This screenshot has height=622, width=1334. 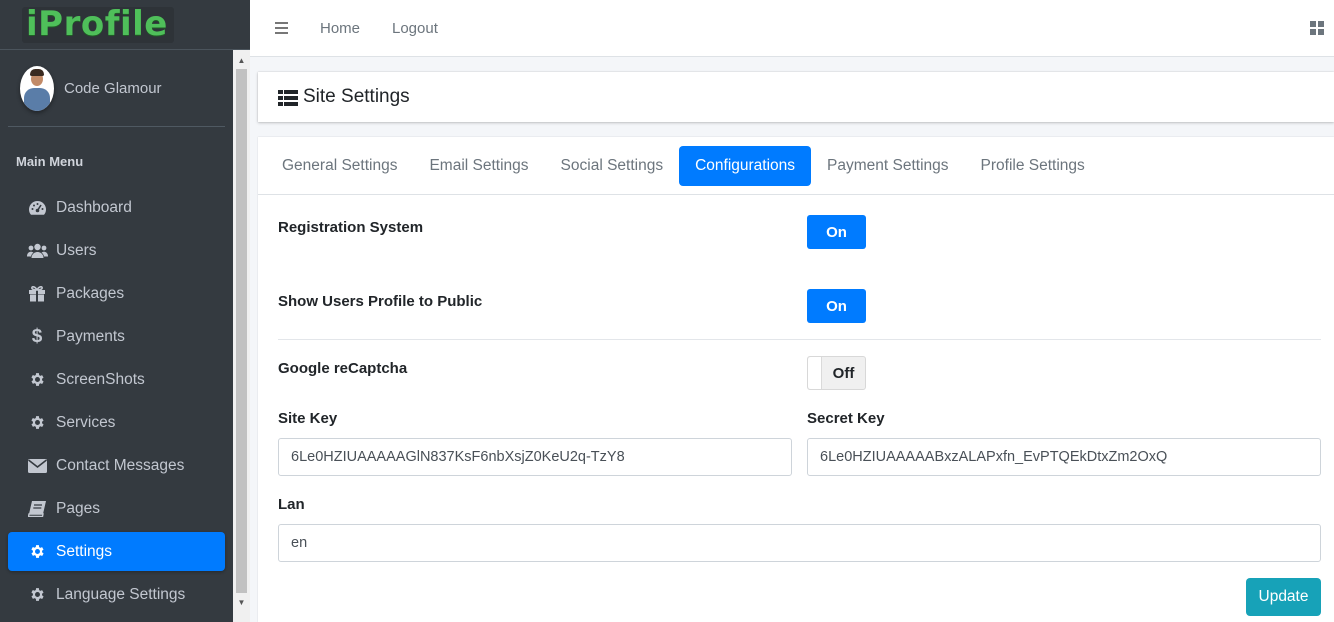 I want to click on list-icon, so click(x=288, y=97).